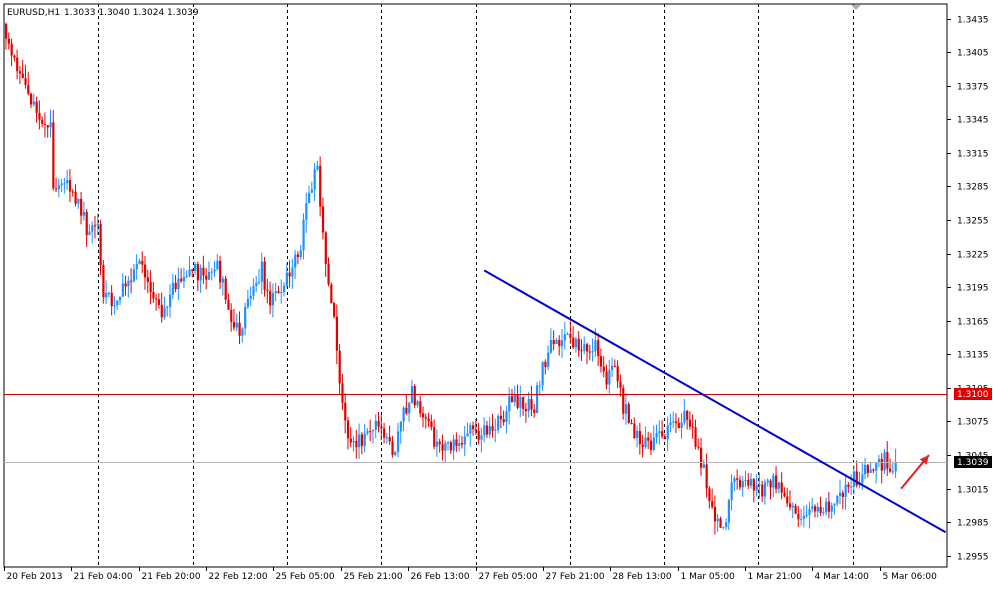 This screenshot has height=589, width=993. Describe the element at coordinates (973, 463) in the screenshot. I see `current-price-badge-label: 1.3039` at that location.